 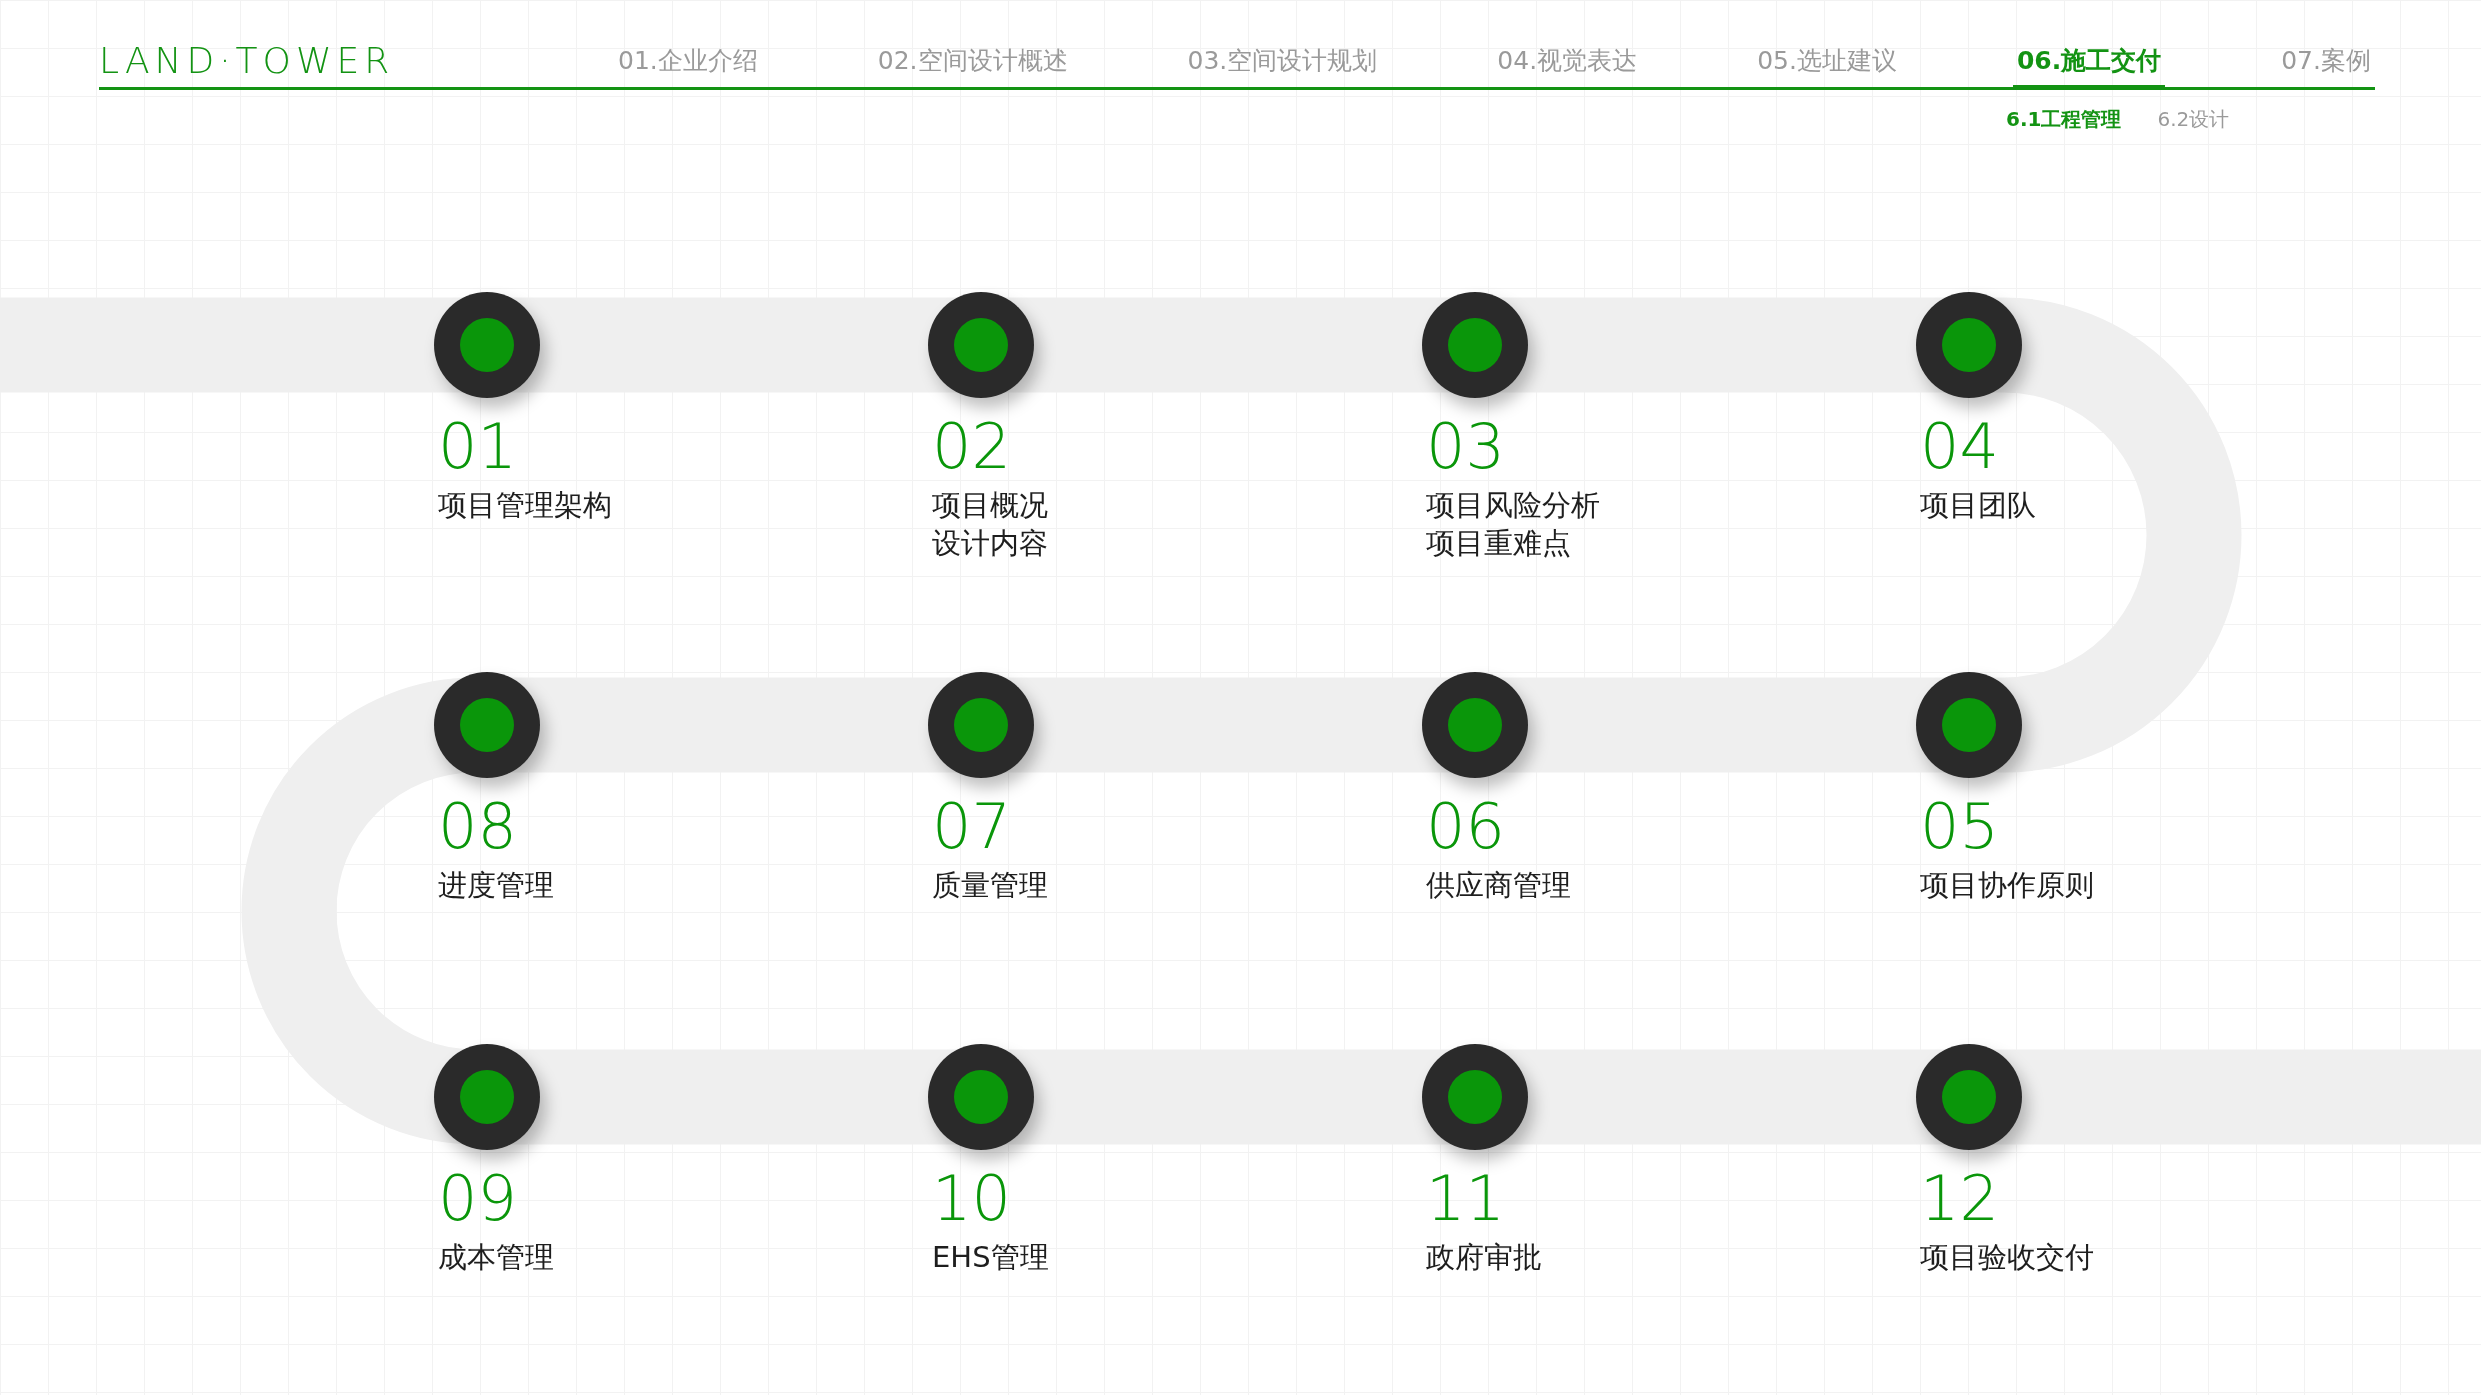 What do you see at coordinates (990, 1257) in the screenshot?
I see `step-label: EHS管理` at bounding box center [990, 1257].